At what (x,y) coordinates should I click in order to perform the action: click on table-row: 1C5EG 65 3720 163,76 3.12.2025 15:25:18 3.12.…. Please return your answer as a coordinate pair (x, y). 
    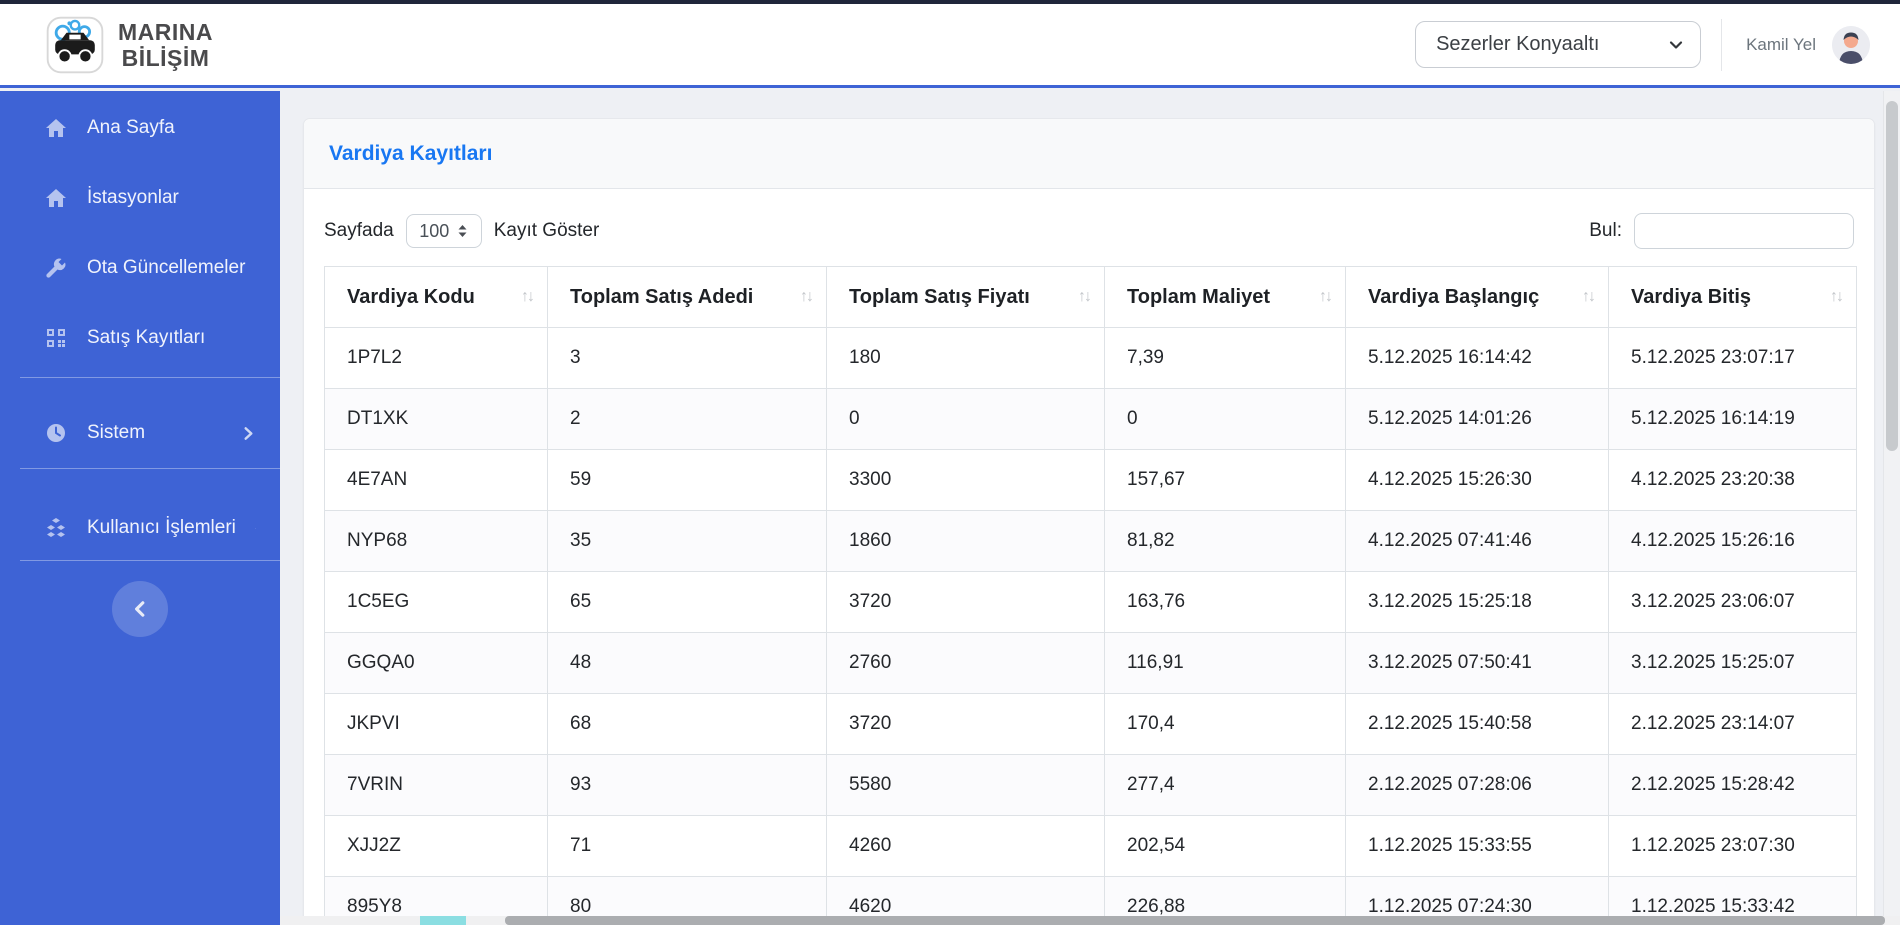
    Looking at the image, I should click on (1090, 602).